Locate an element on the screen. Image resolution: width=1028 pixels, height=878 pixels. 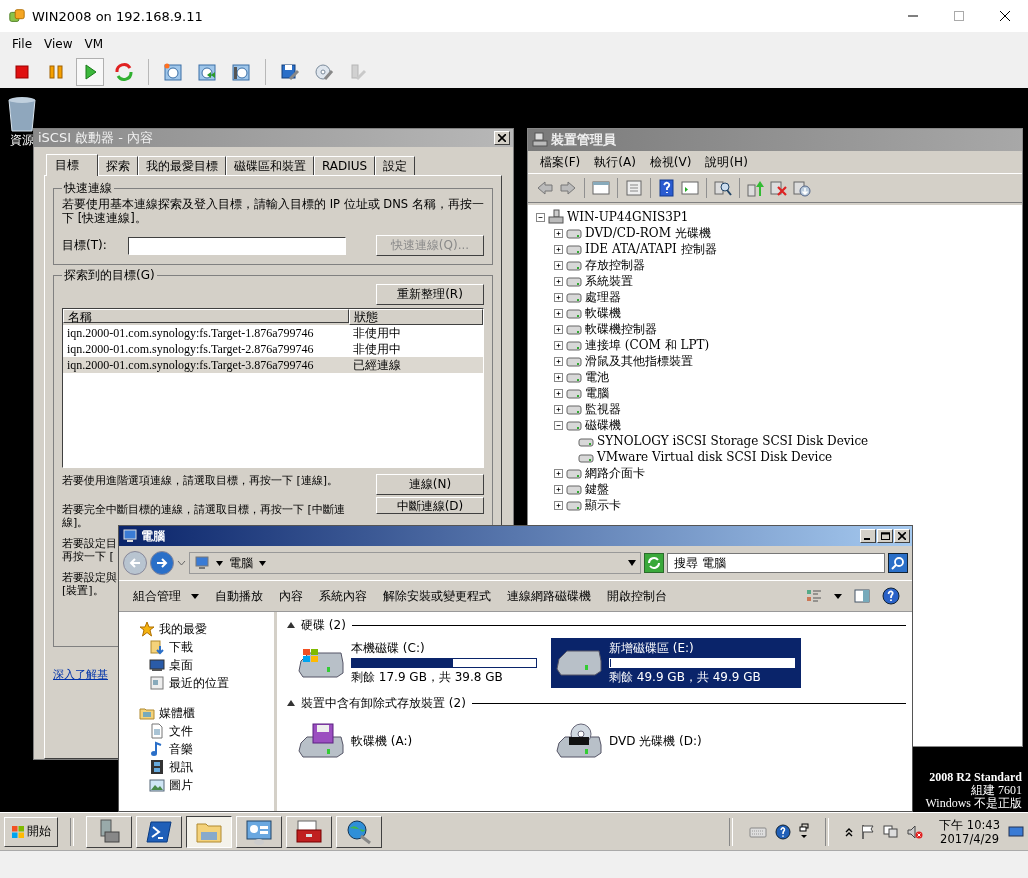
command-button: 開啟控制台 is located at coordinates (637, 596).